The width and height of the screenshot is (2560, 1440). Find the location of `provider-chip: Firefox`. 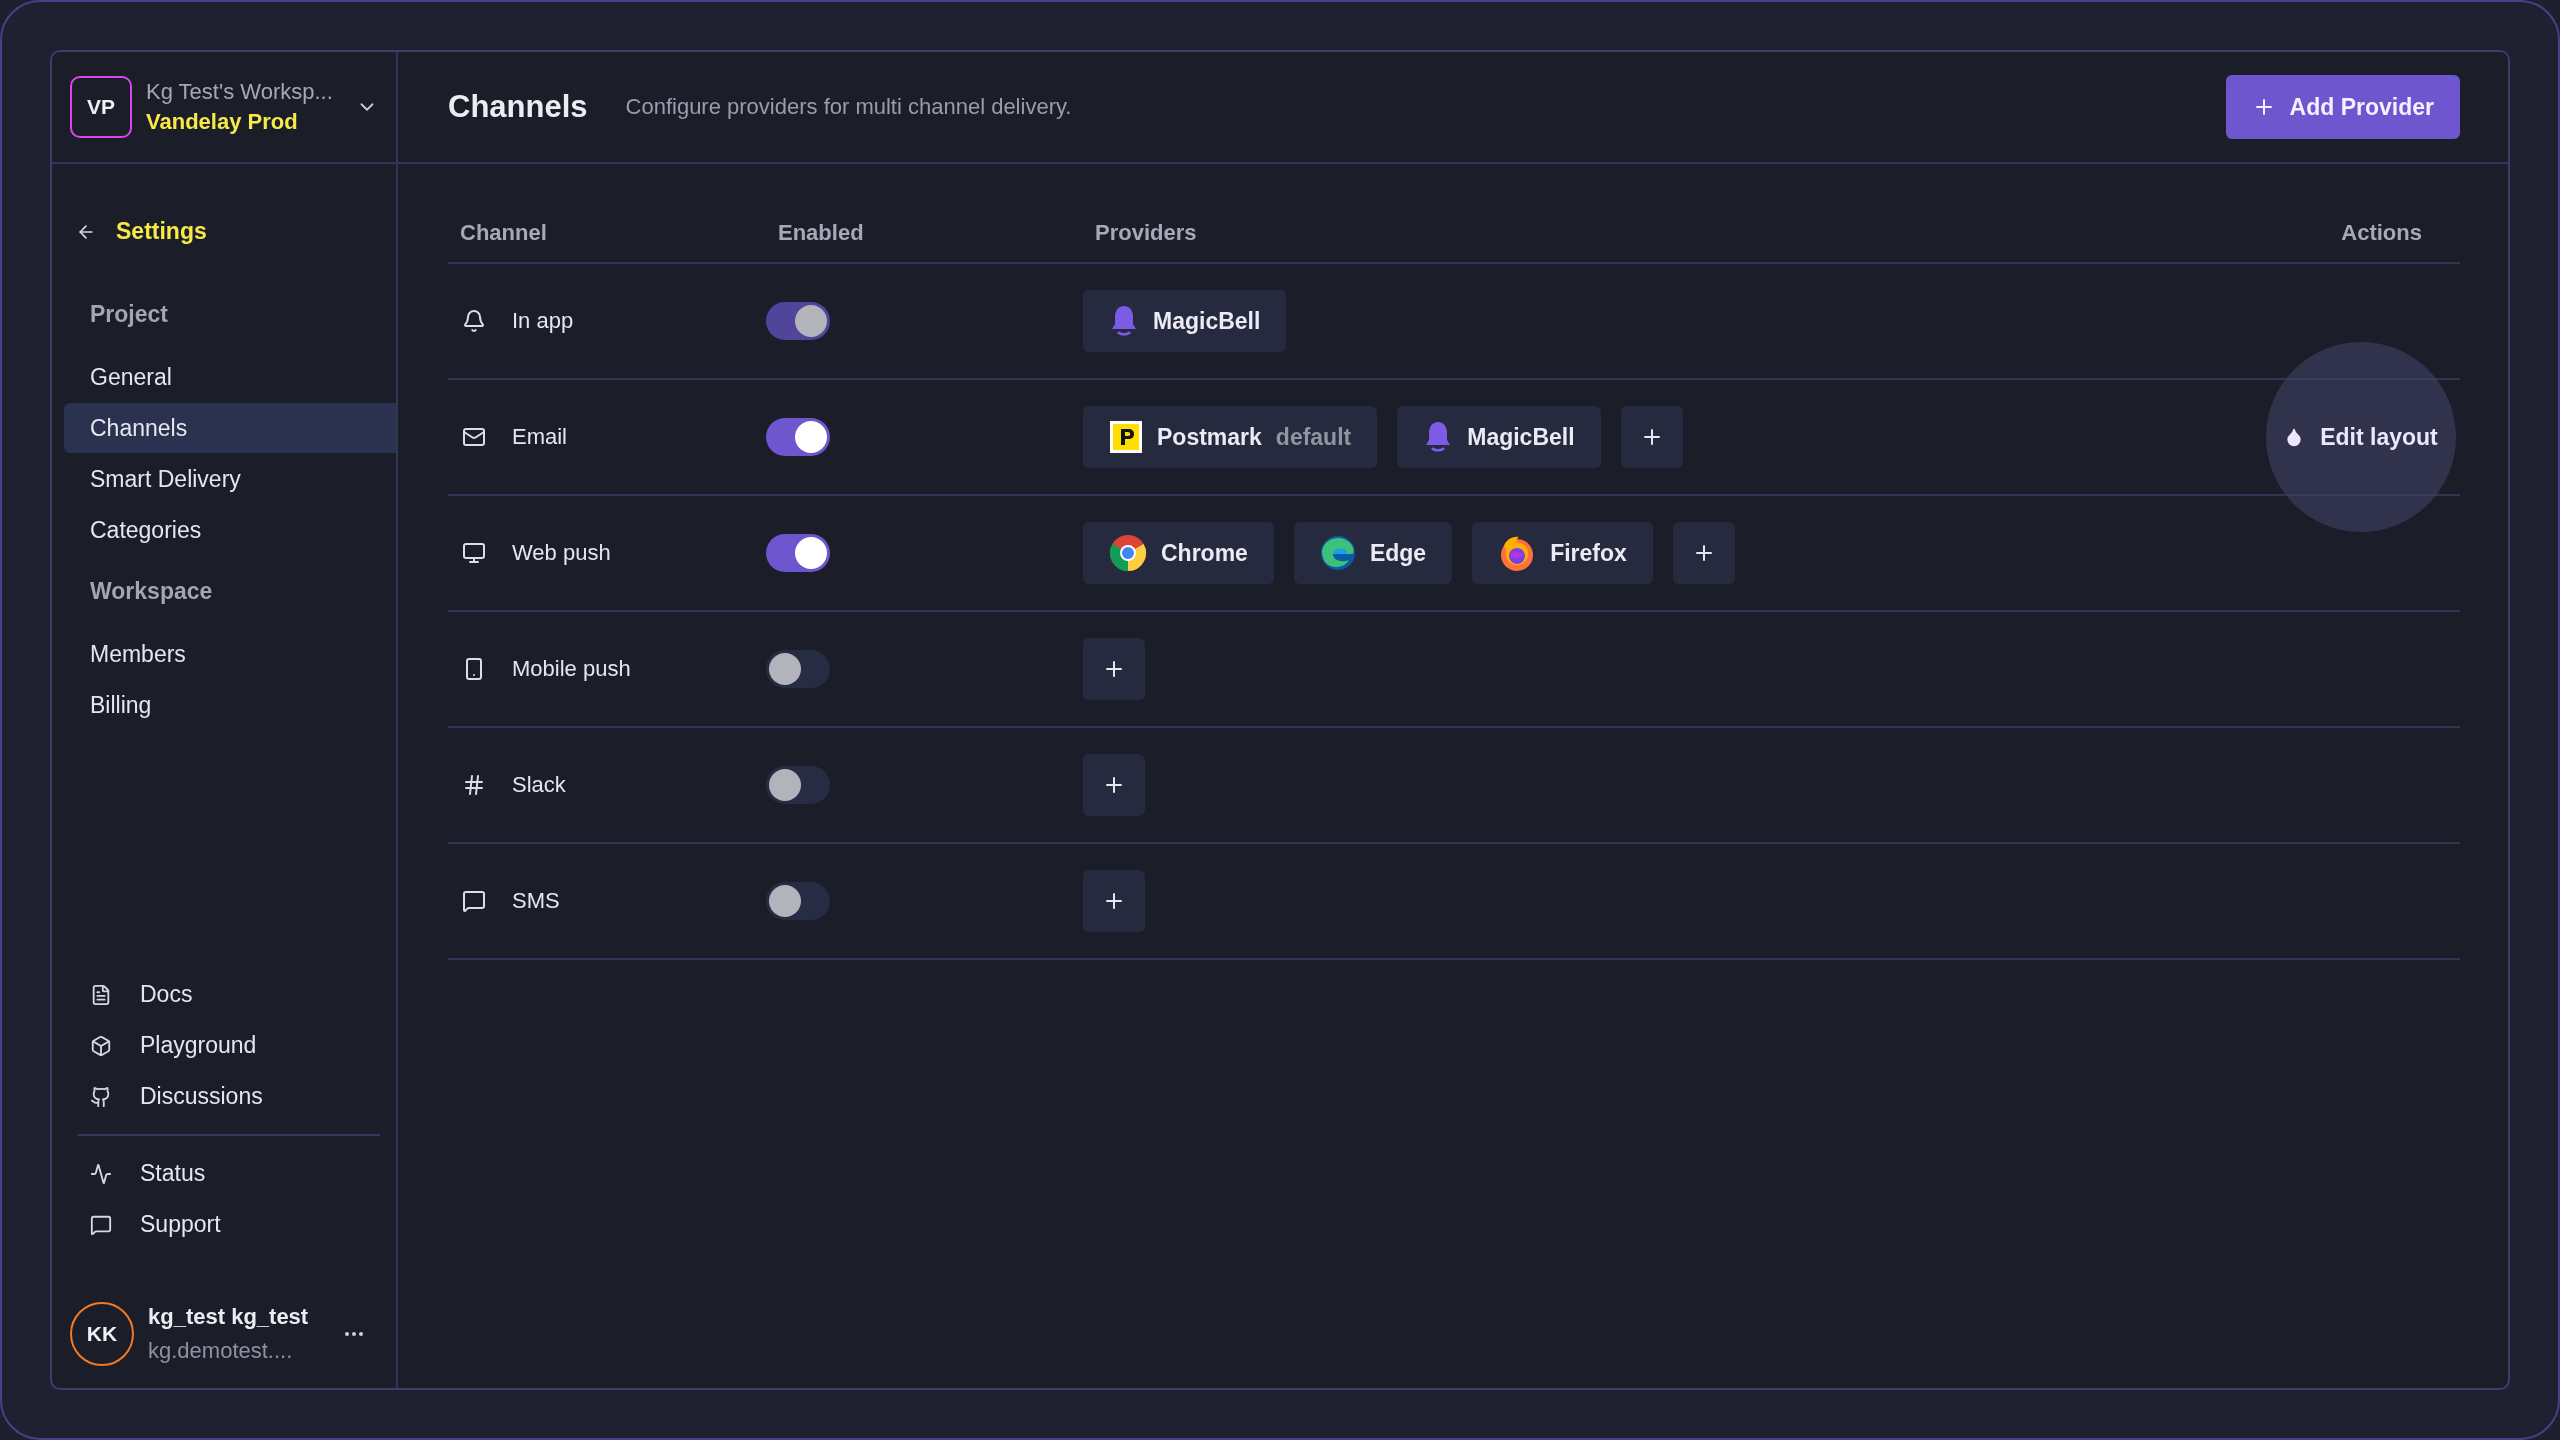

provider-chip: Firefox is located at coordinates (1562, 553).